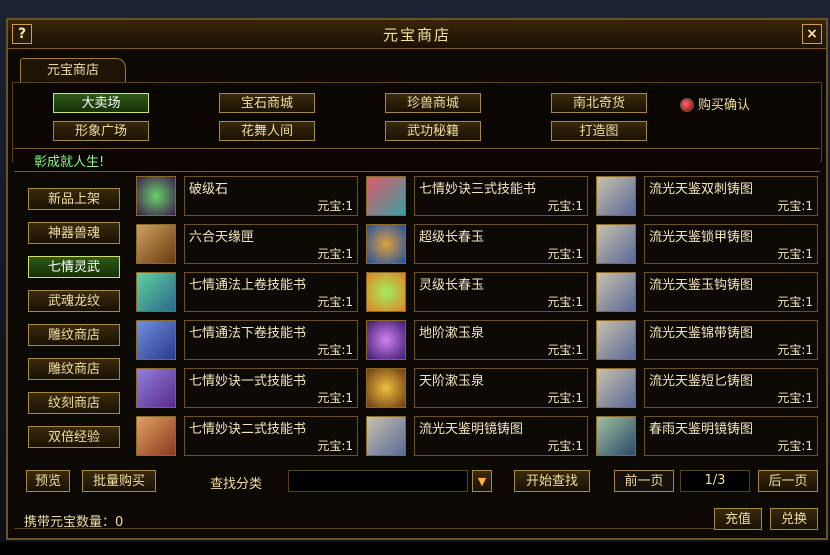 The width and height of the screenshot is (830, 555). I want to click on prev-page-button: 前一页, so click(644, 481).